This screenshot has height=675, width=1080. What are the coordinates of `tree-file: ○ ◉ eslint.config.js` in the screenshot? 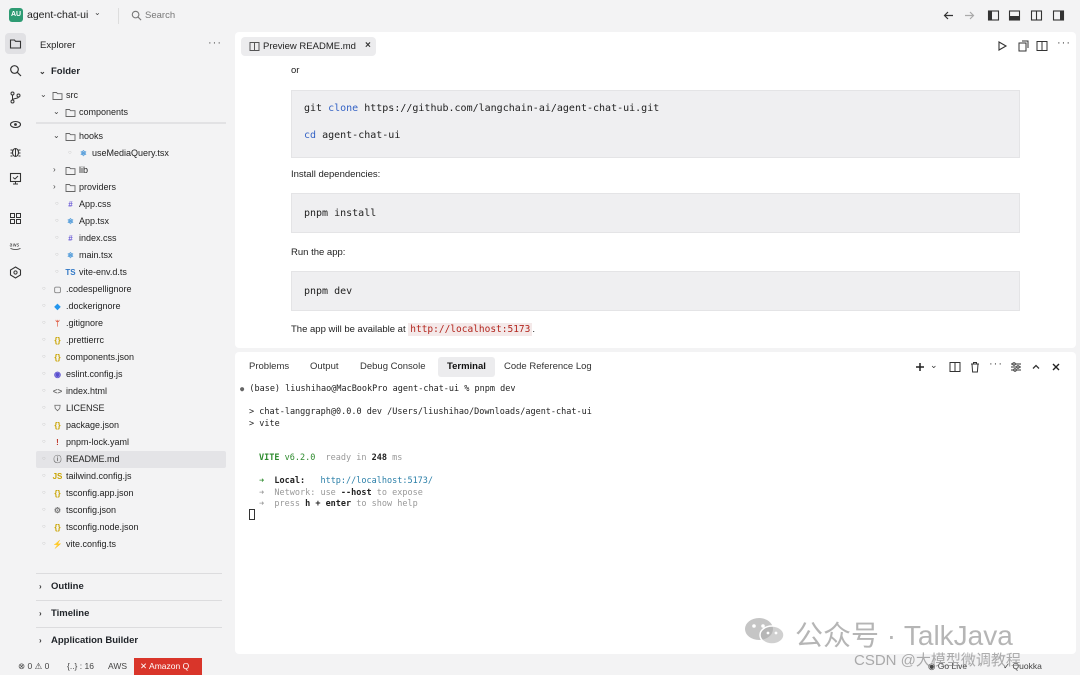 It's located at (131, 374).